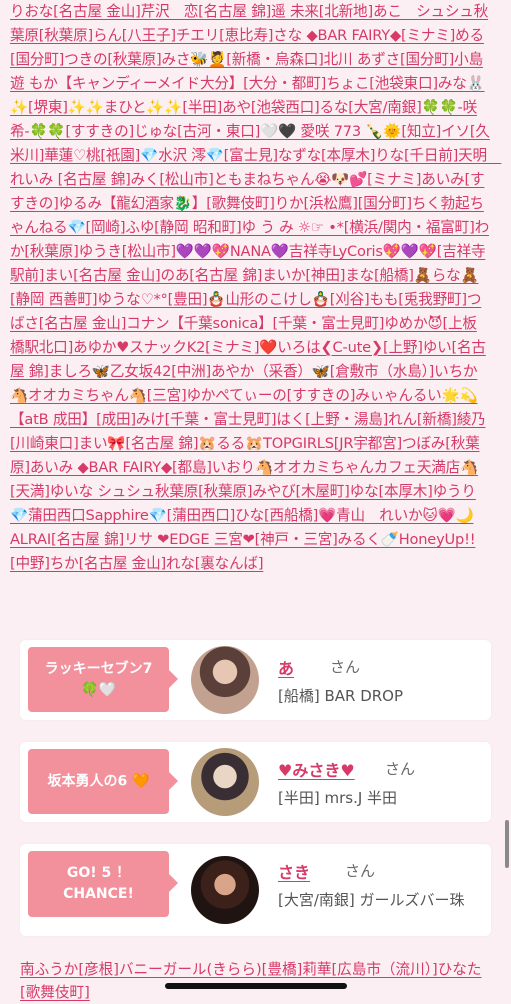 This screenshot has height=1004, width=511. I want to click on rank-badge: GO! 5 ！ CHANCE!, so click(103, 884).